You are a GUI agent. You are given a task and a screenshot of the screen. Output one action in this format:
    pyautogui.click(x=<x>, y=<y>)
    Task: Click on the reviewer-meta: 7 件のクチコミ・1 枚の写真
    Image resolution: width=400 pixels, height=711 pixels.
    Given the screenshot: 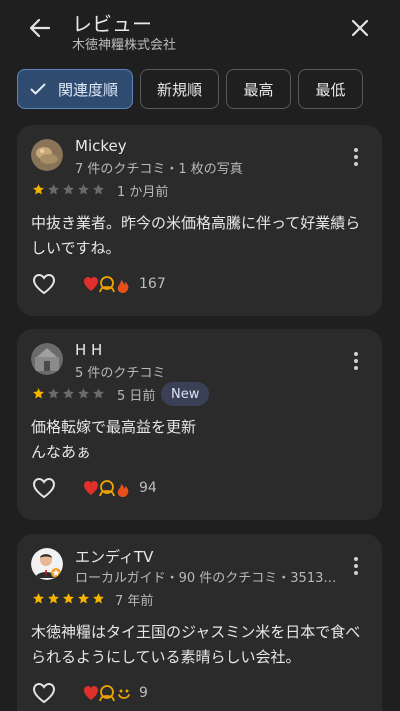 What is the action you would take?
    pyautogui.click(x=159, y=169)
    